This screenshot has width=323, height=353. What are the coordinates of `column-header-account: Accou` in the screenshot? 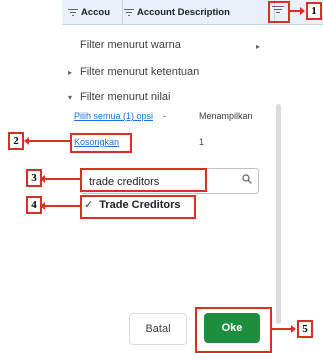 It's located at (95, 12).